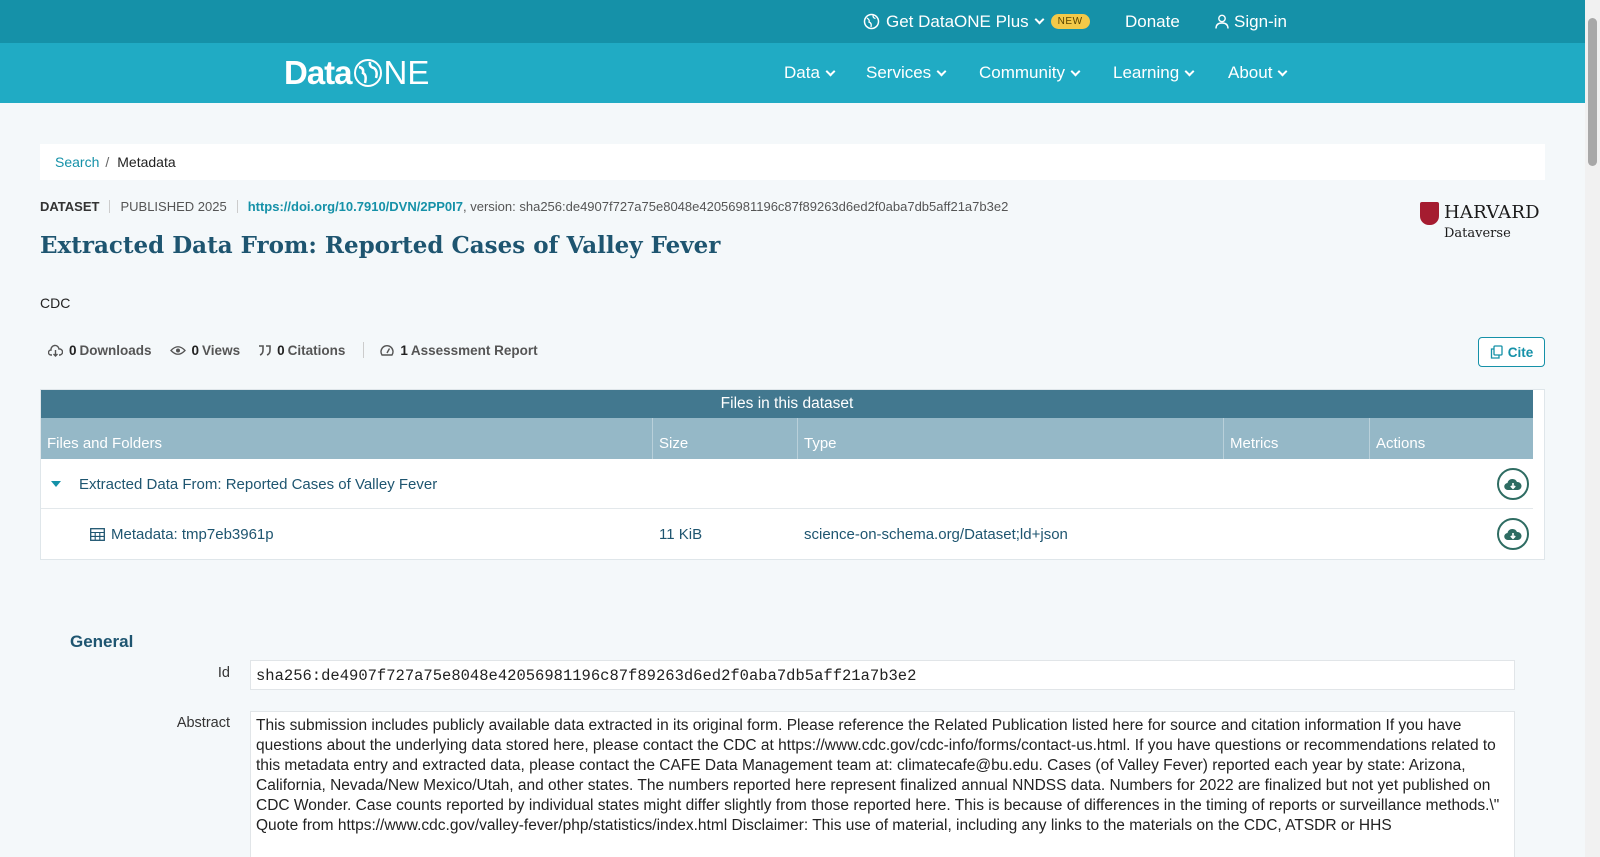 The width and height of the screenshot is (1600, 857). Describe the element at coordinates (792, 162) in the screenshot. I see `breadcrumb: Search / Metadata` at that location.